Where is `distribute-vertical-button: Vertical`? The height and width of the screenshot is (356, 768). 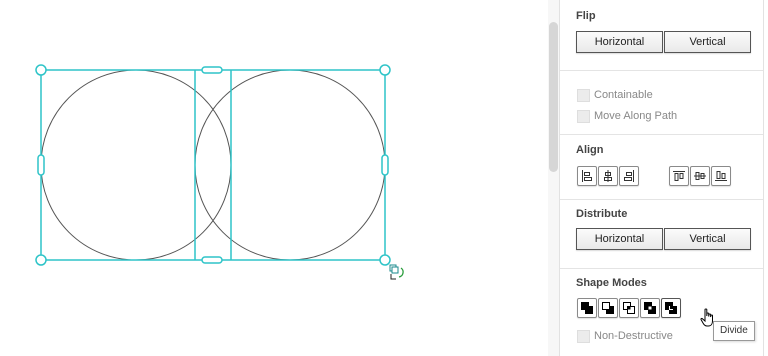
distribute-vertical-button: Vertical is located at coordinates (707, 239).